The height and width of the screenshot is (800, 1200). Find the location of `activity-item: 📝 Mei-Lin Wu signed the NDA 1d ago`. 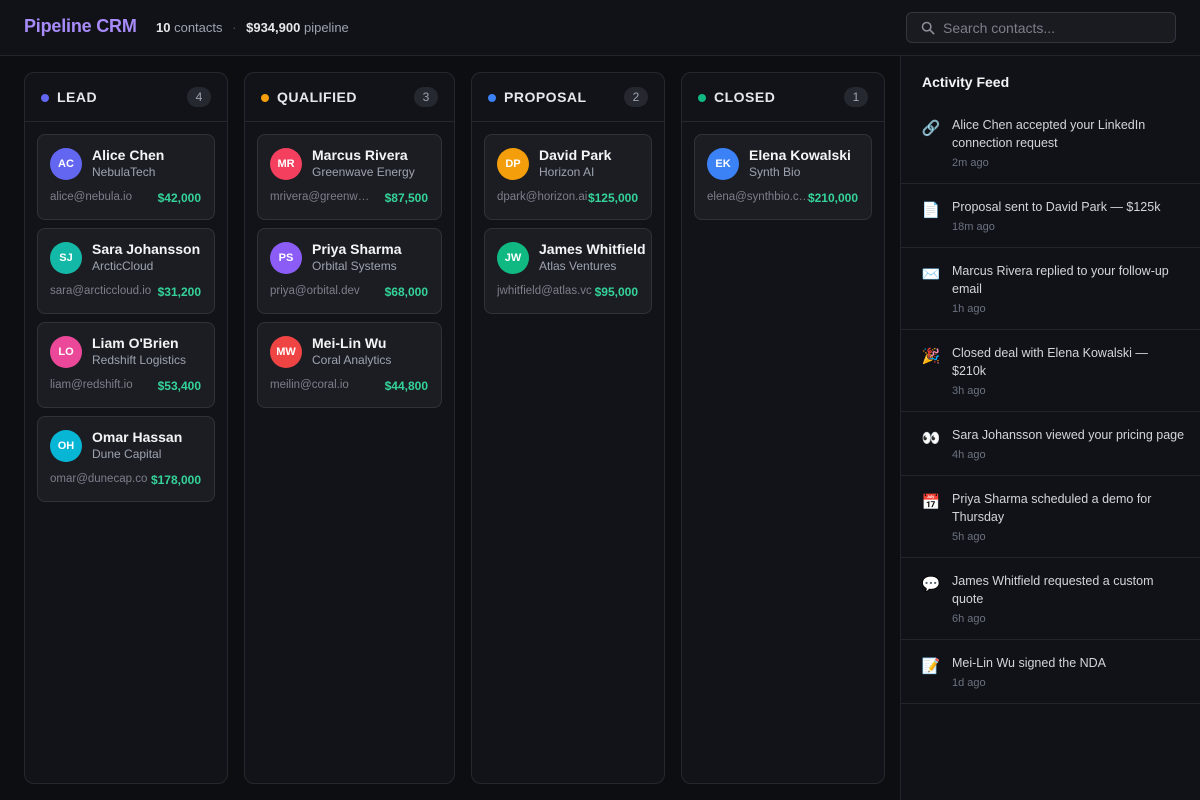

activity-item: 📝 Mei-Lin Wu signed the NDA 1d ago is located at coordinates (1050, 672).